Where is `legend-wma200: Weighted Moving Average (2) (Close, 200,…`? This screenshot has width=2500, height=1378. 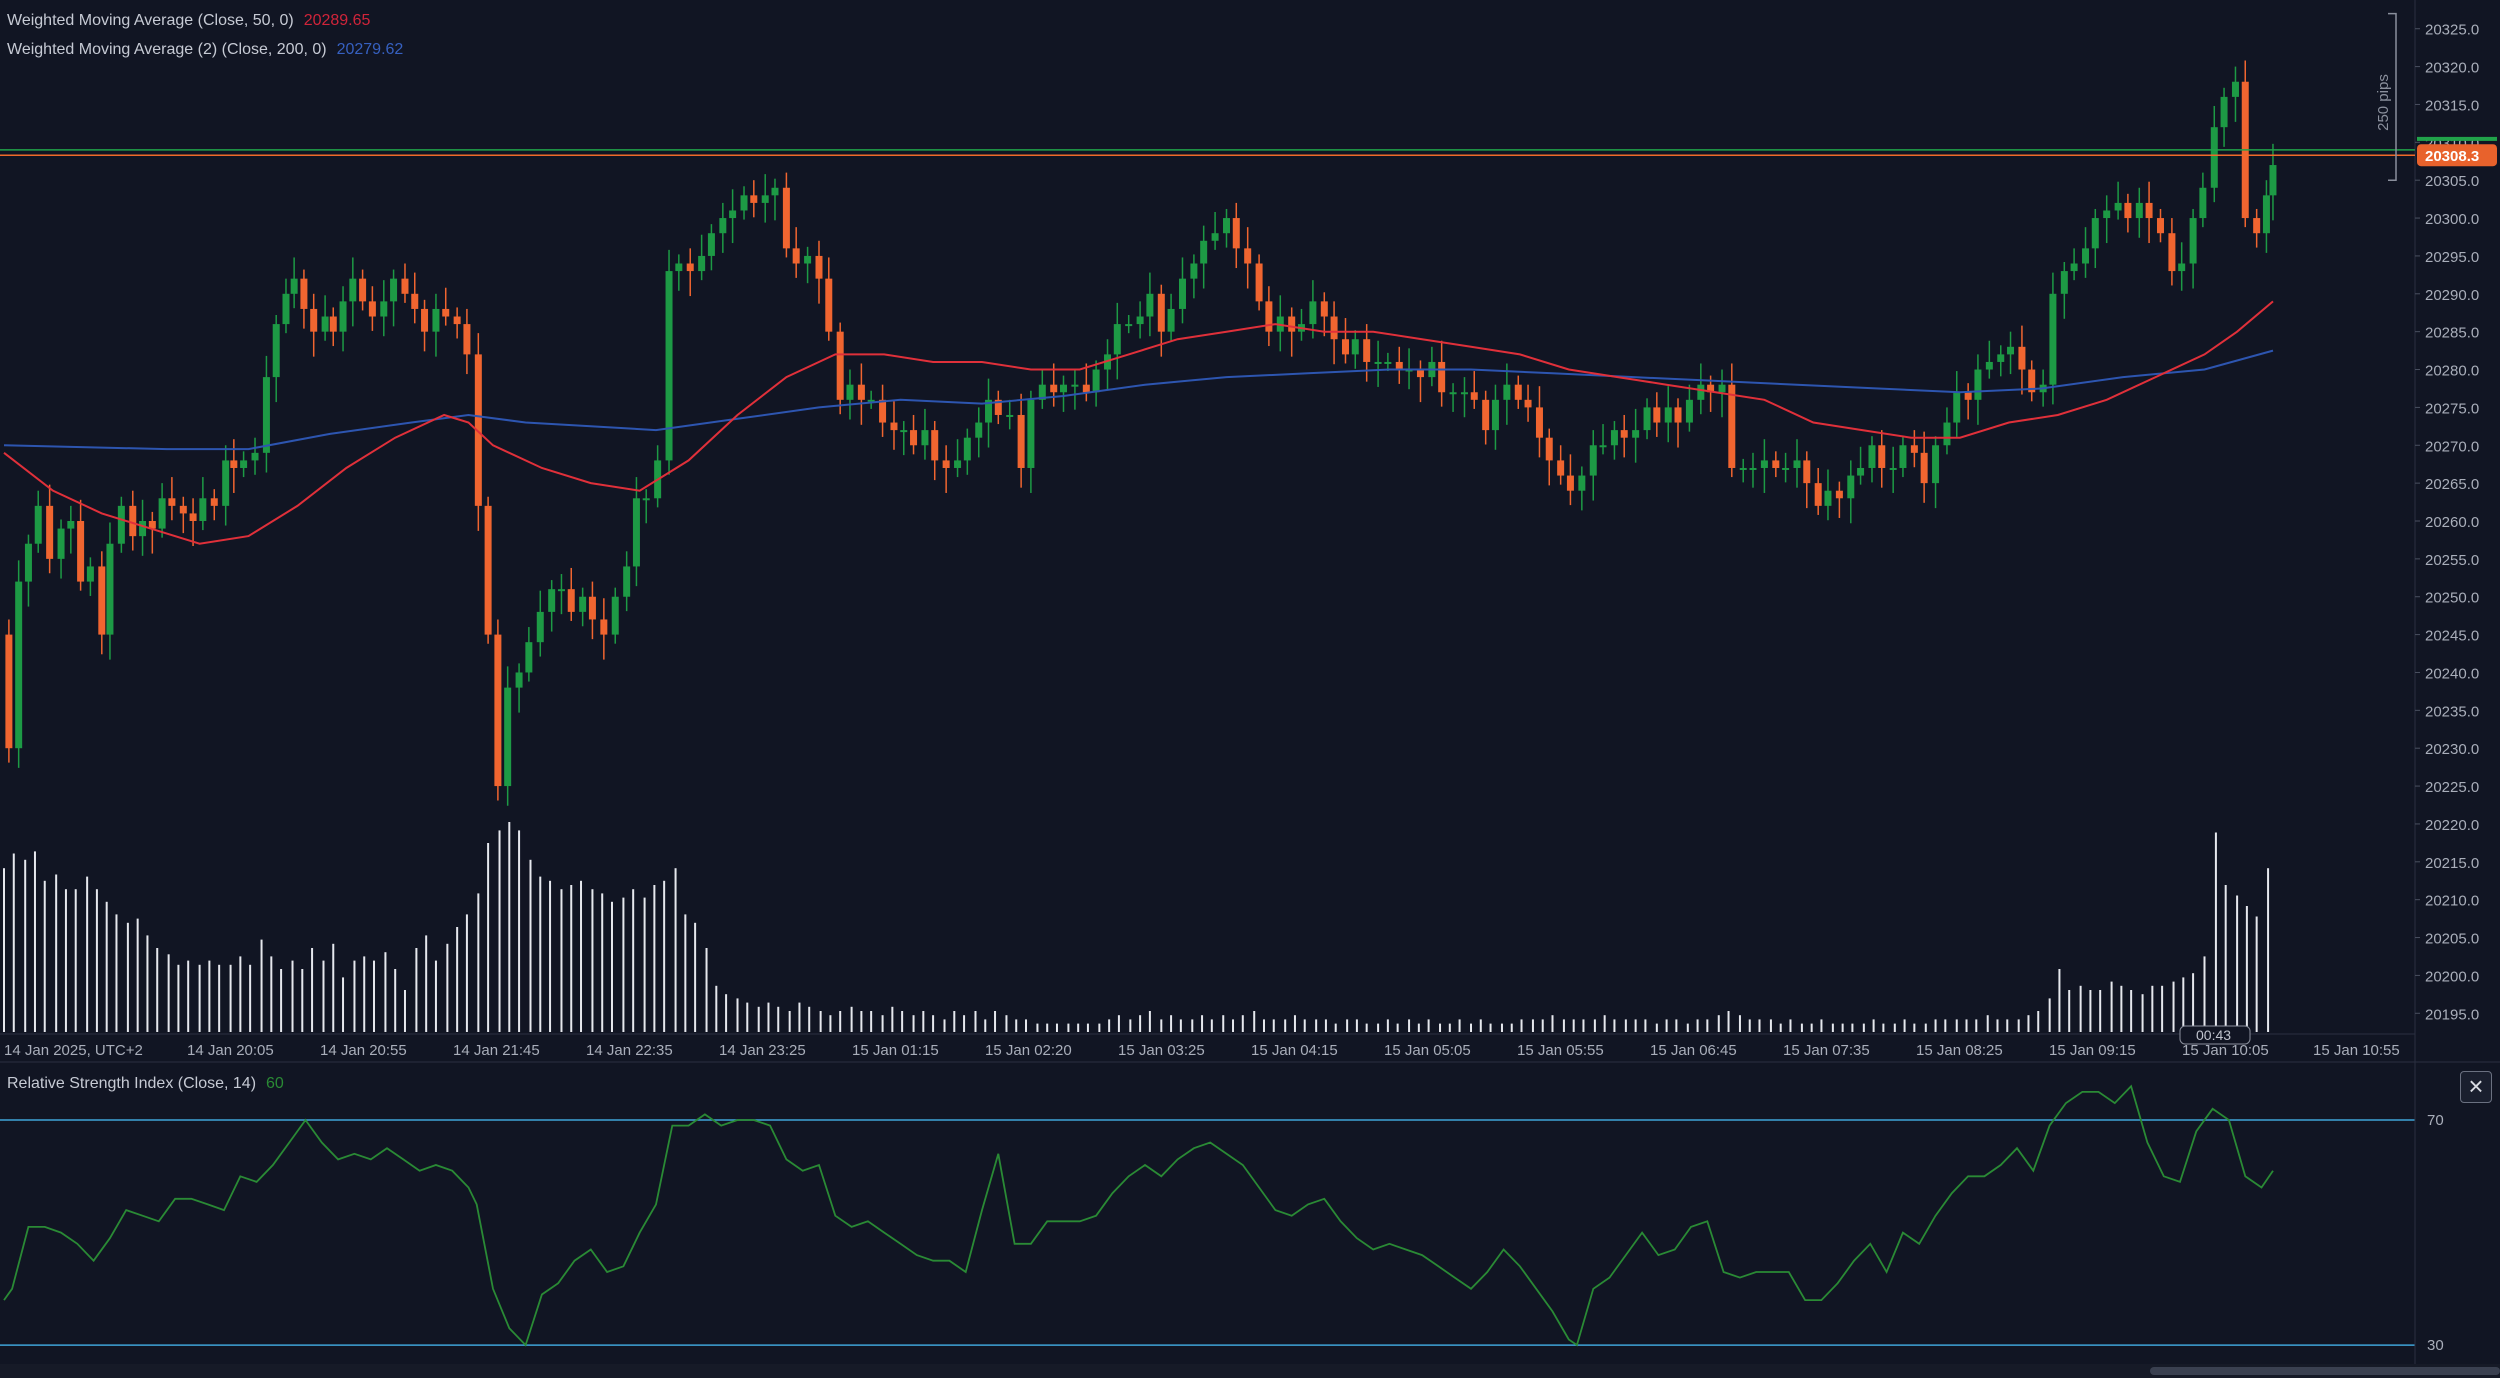 legend-wma200: Weighted Moving Average (2) (Close, 200,… is located at coordinates (205, 50).